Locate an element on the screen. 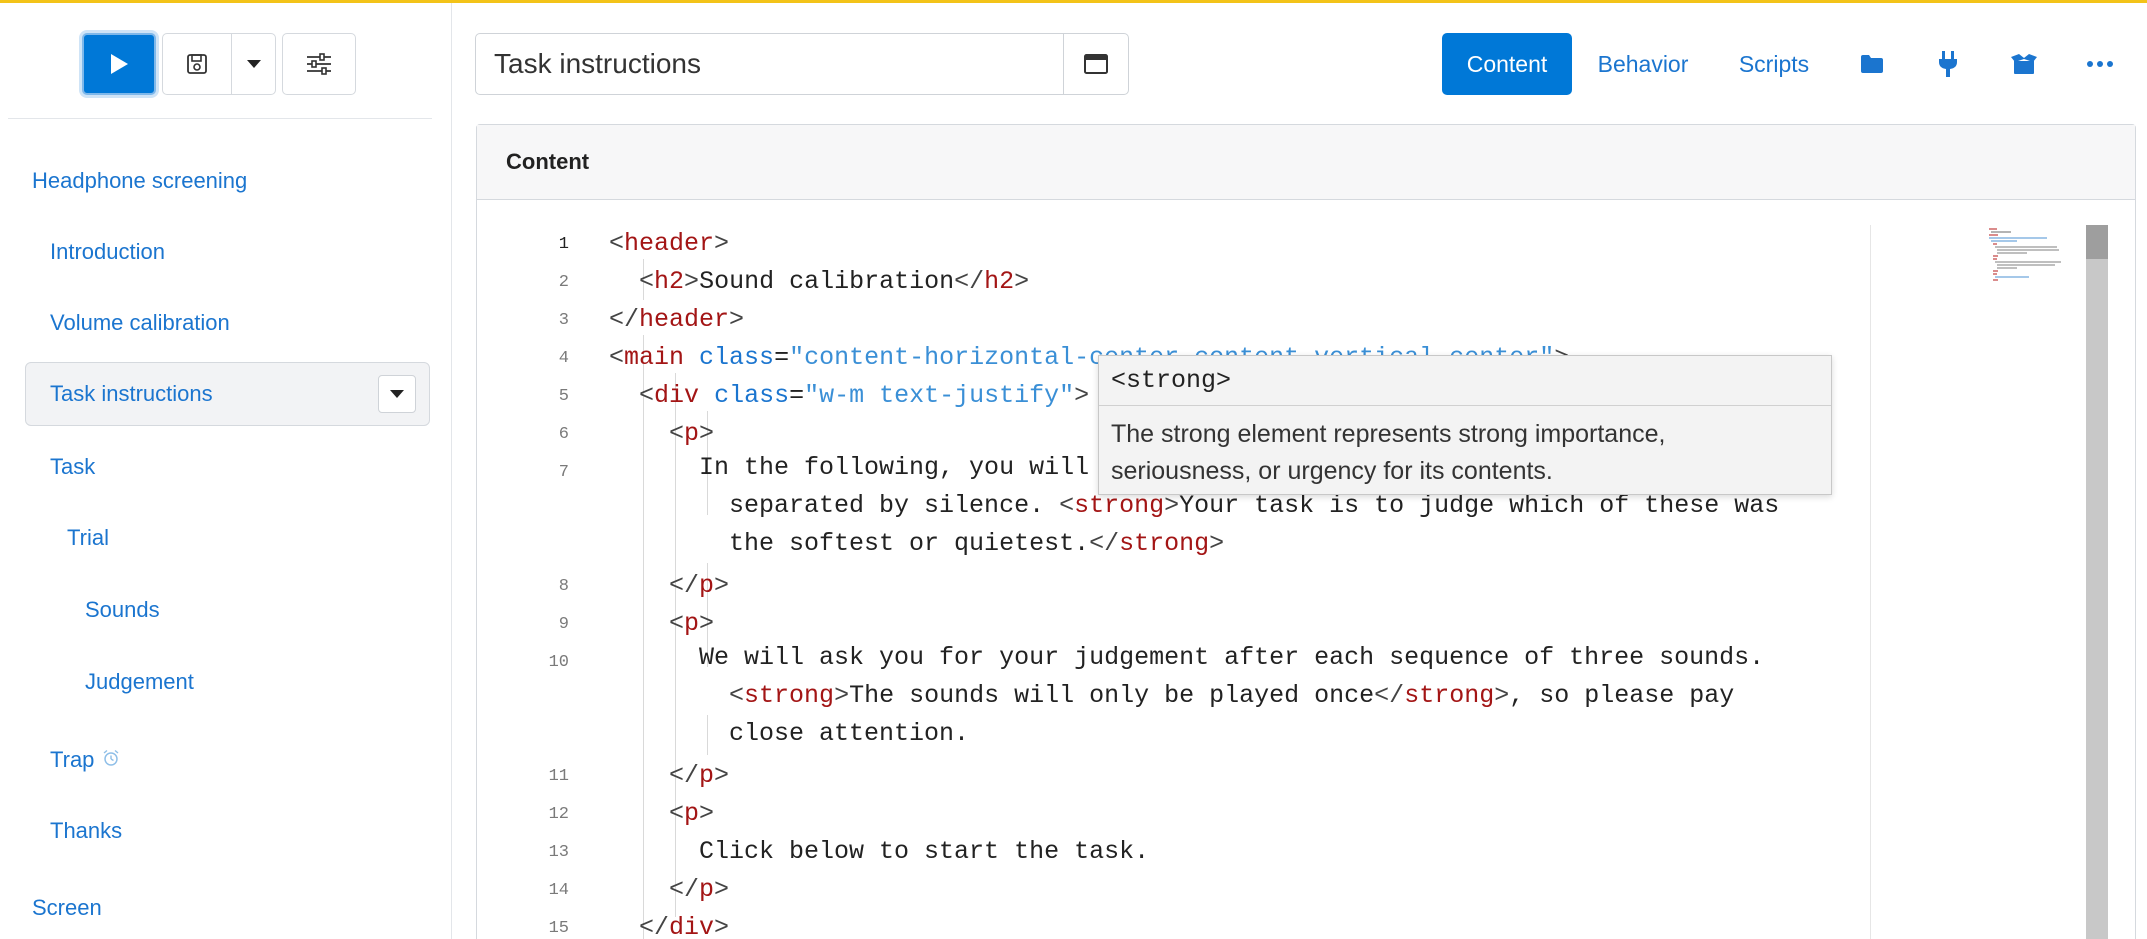 Image resolution: width=2147 pixels, height=939 pixels. save-button is located at coordinates (197, 64).